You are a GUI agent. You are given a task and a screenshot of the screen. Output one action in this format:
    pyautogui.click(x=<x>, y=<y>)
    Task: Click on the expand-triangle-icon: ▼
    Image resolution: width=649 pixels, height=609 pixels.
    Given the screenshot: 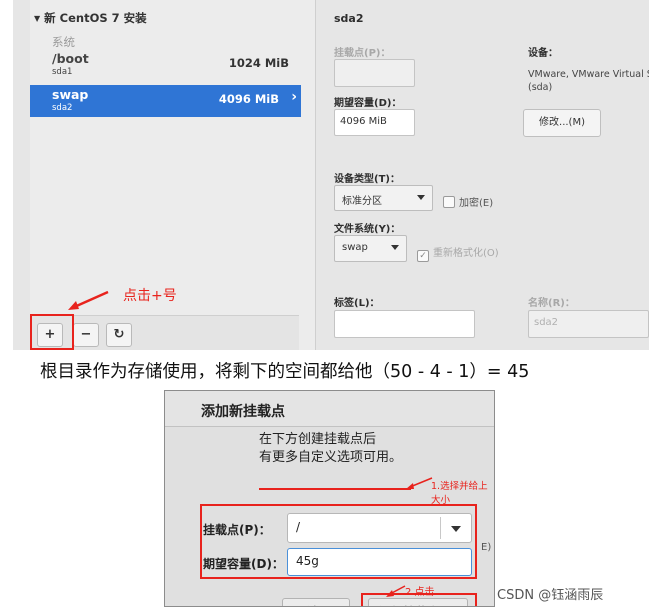 What is the action you would take?
    pyautogui.click(x=37, y=18)
    